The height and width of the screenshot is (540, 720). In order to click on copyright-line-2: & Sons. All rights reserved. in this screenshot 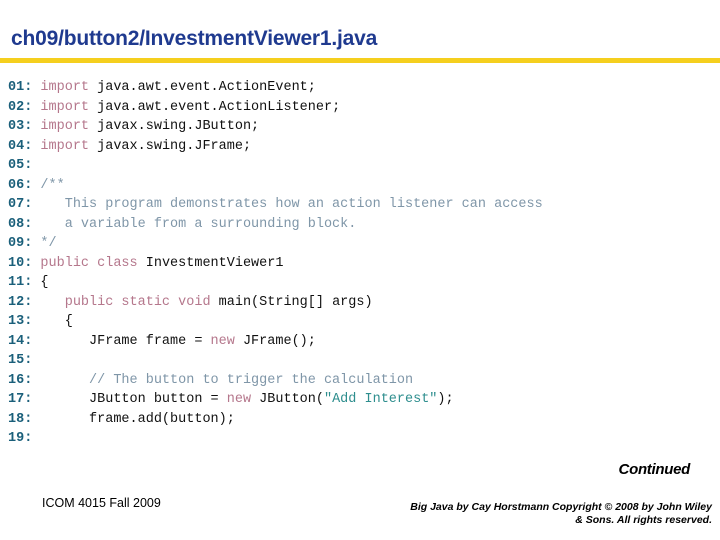, I will do `click(643, 520)`.